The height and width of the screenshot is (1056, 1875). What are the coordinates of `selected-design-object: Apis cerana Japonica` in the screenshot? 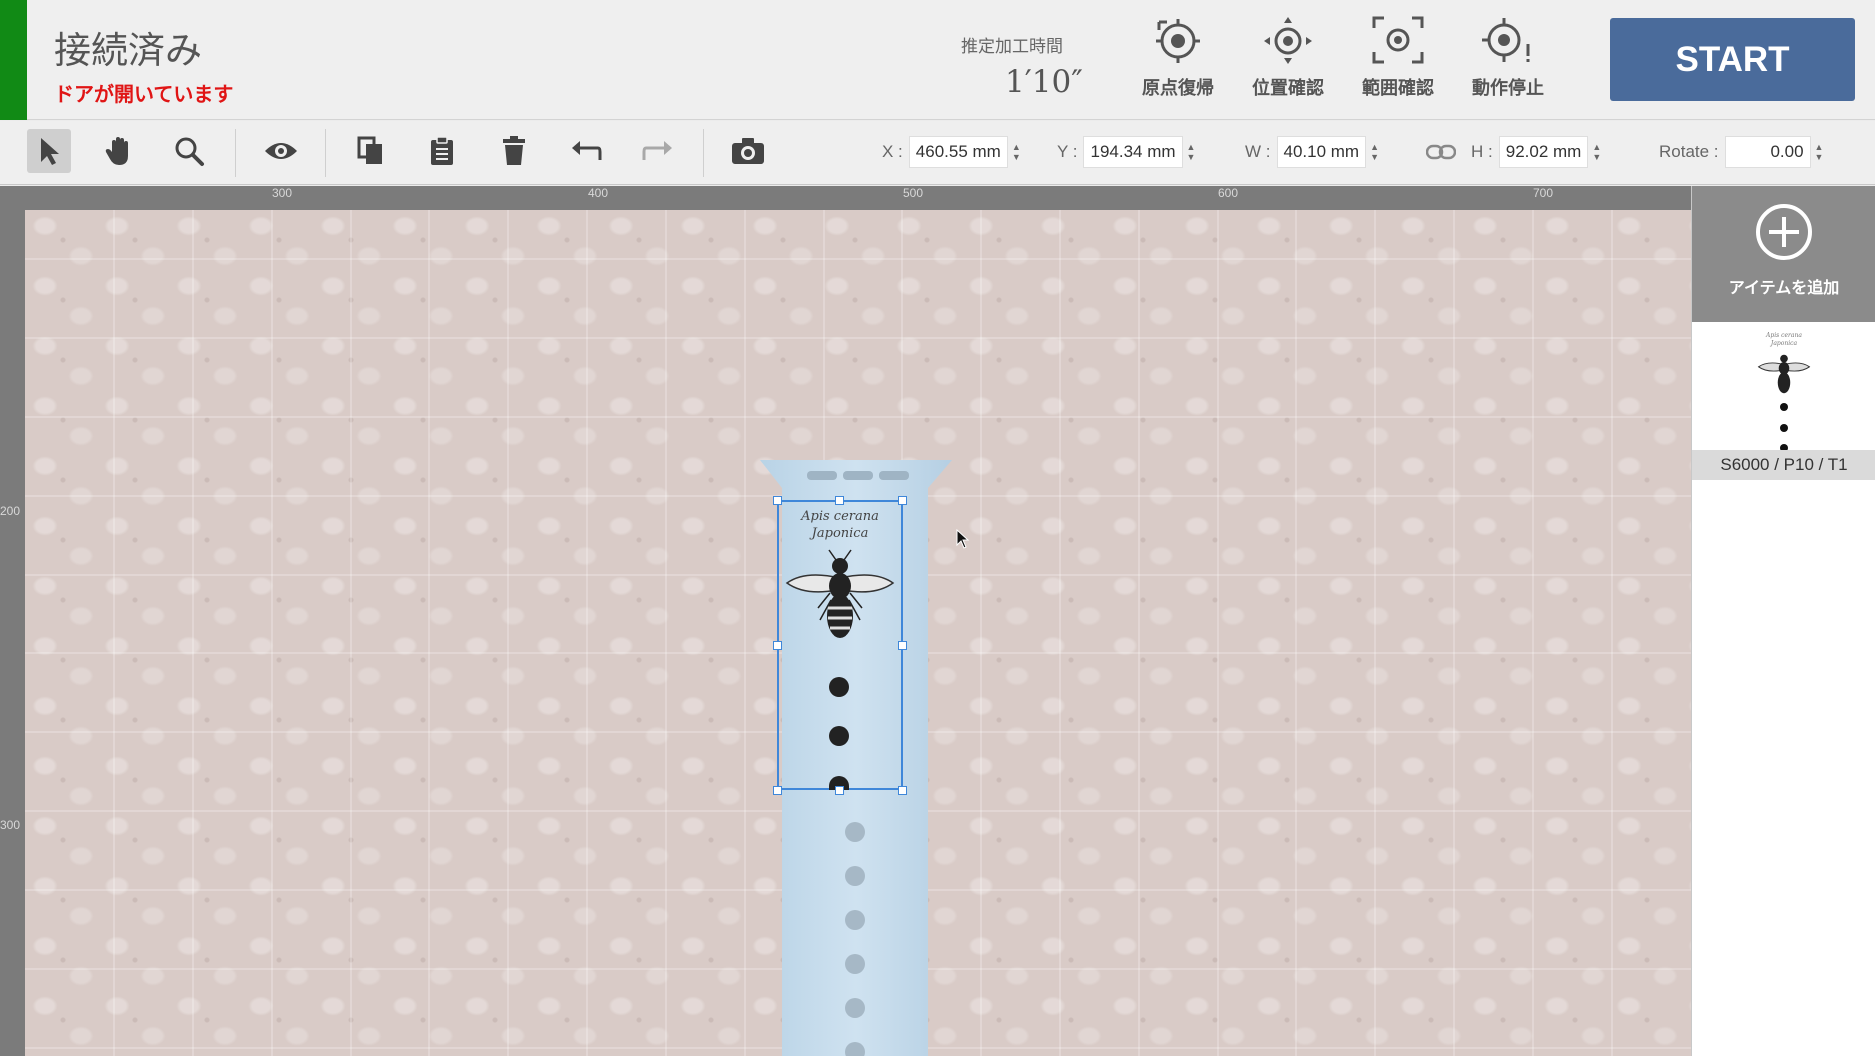 It's located at (840, 645).